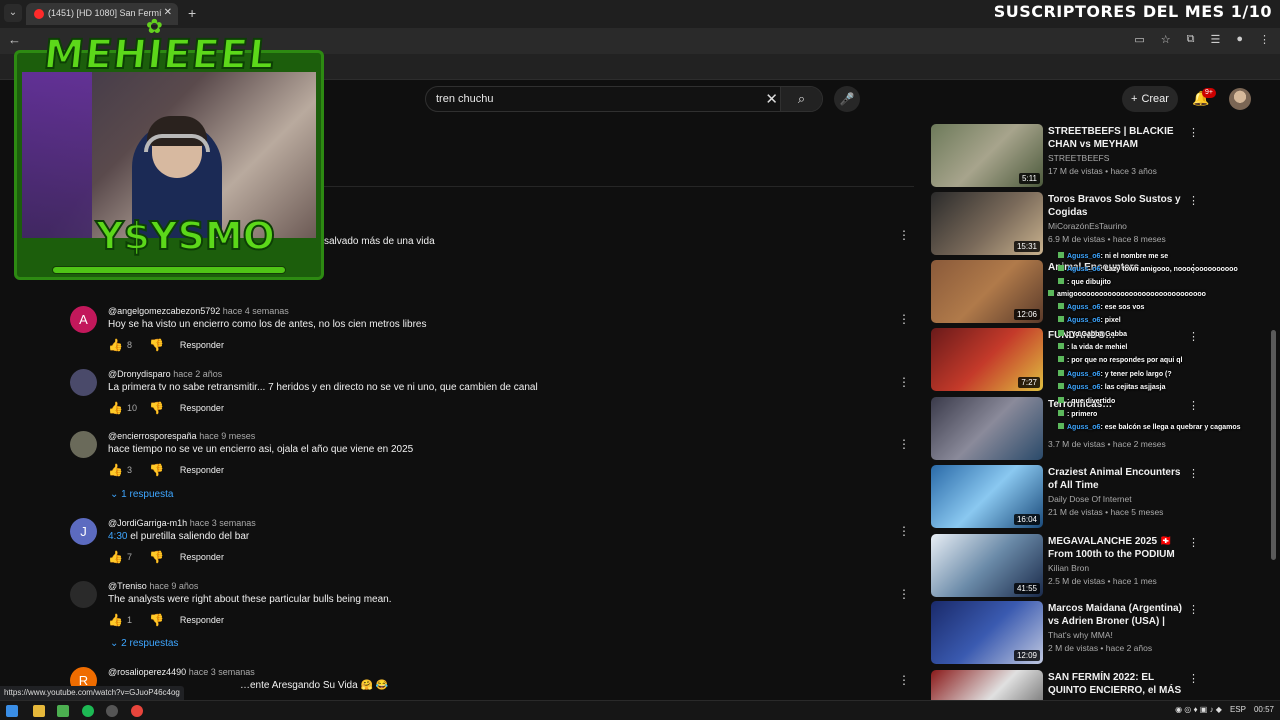 The width and height of the screenshot is (1280, 720). Describe the element at coordinates (139, 374) in the screenshot. I see `comment-handle: @Dronydisparo` at that location.